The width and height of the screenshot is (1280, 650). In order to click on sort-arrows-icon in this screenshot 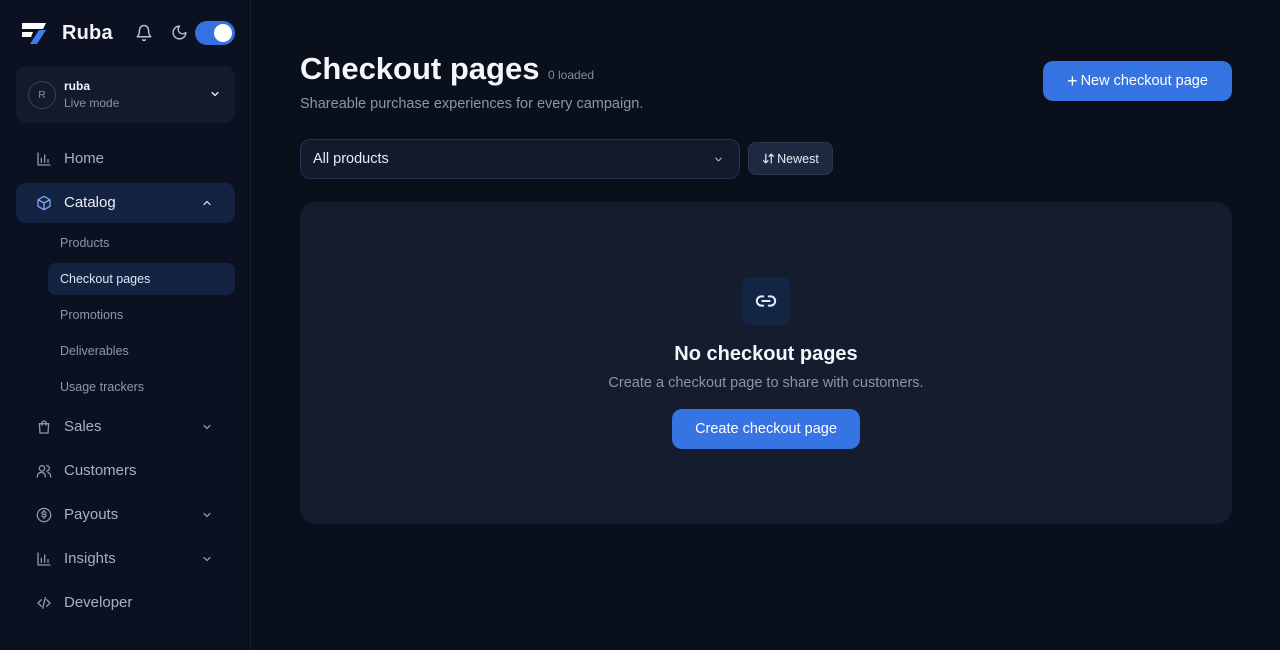, I will do `click(769, 158)`.